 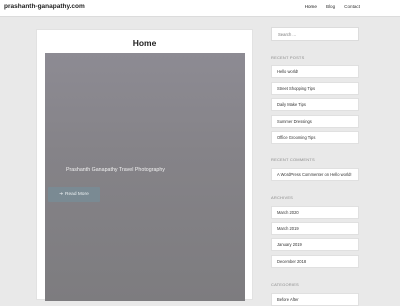 I want to click on search-input, so click(x=315, y=34).